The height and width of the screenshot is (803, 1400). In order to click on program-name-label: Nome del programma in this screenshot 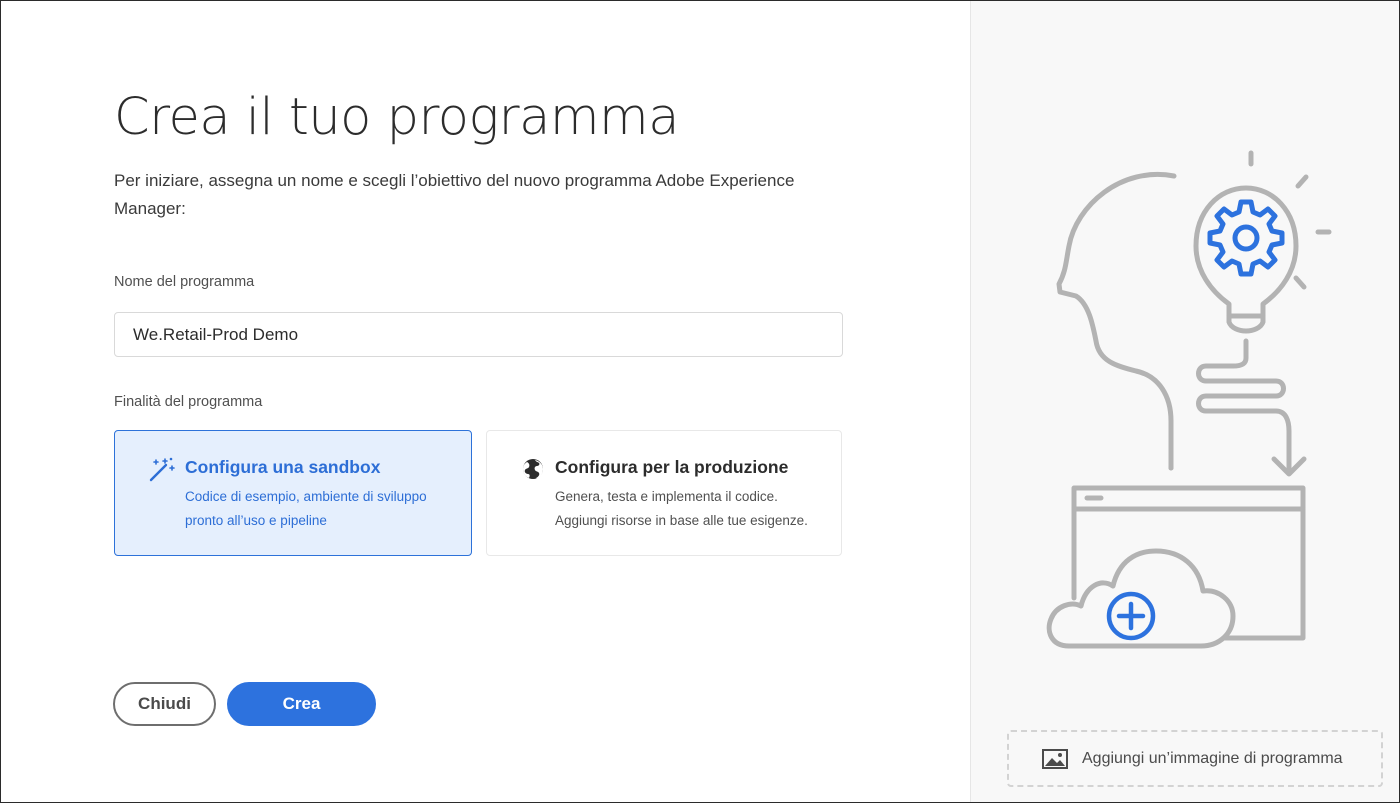, I will do `click(184, 282)`.